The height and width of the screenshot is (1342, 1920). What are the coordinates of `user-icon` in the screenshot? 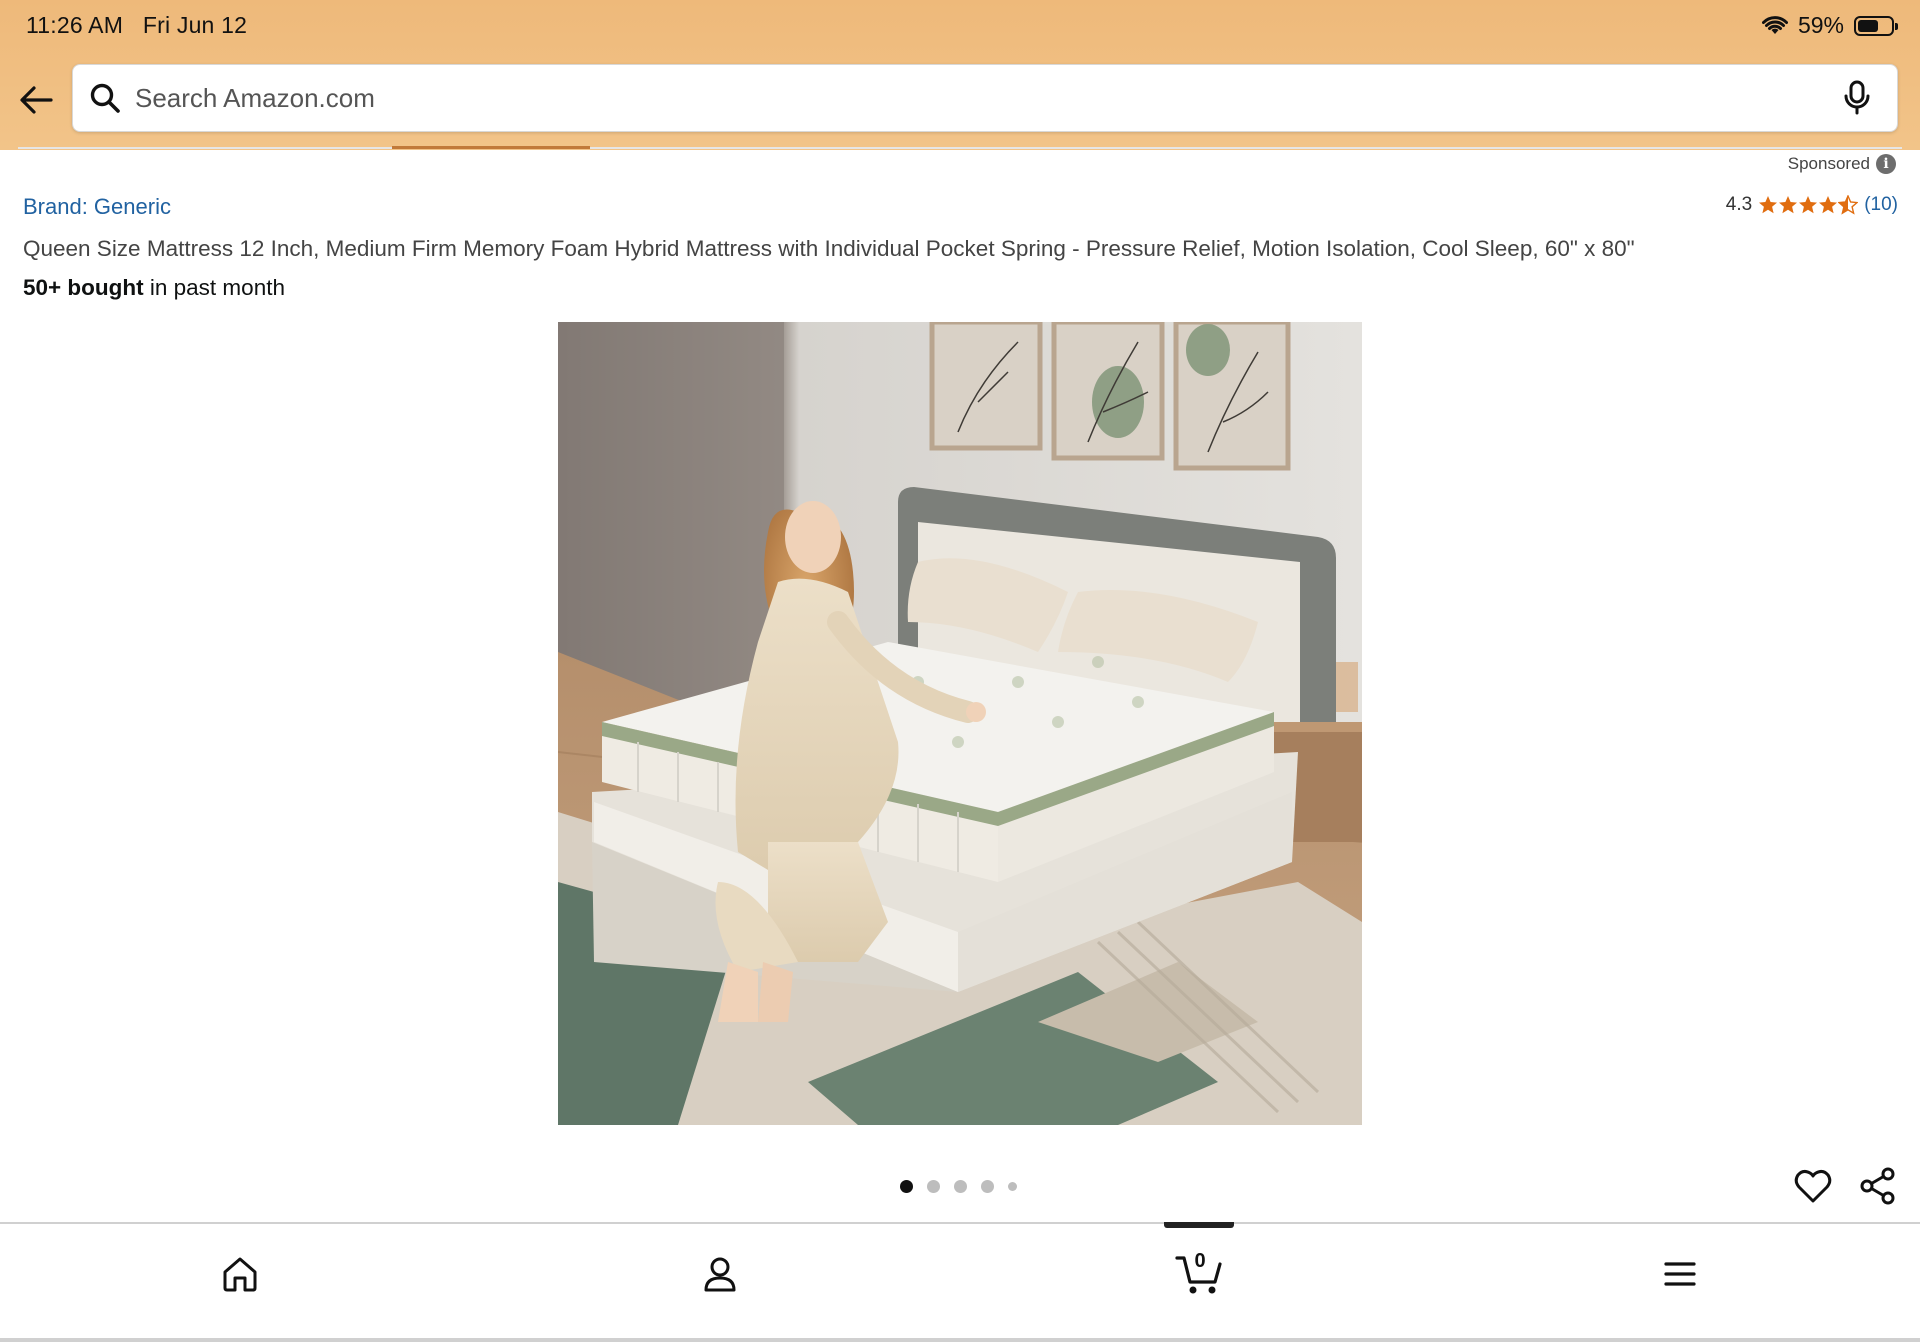 It's located at (720, 1274).